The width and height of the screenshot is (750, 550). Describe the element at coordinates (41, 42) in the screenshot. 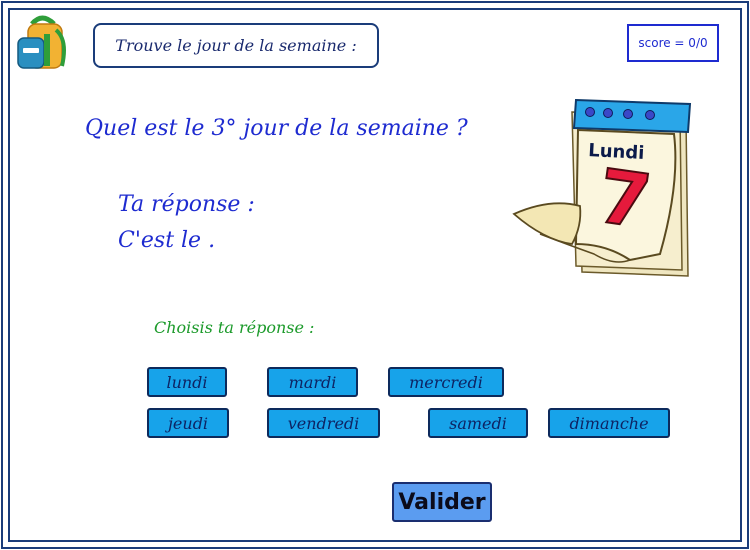

I see `backpack-icon` at that location.